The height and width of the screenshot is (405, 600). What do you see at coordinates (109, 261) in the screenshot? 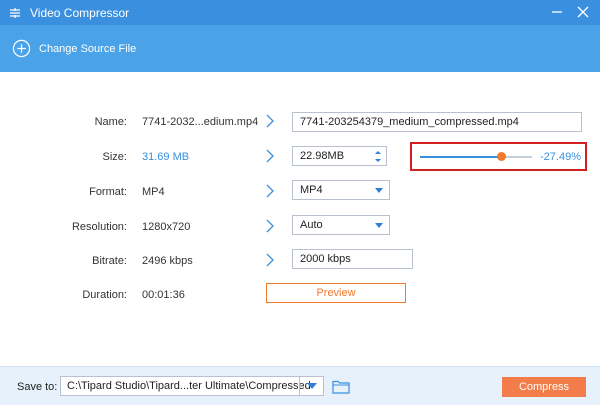
I see `bitrate-label: Bitrate:` at bounding box center [109, 261].